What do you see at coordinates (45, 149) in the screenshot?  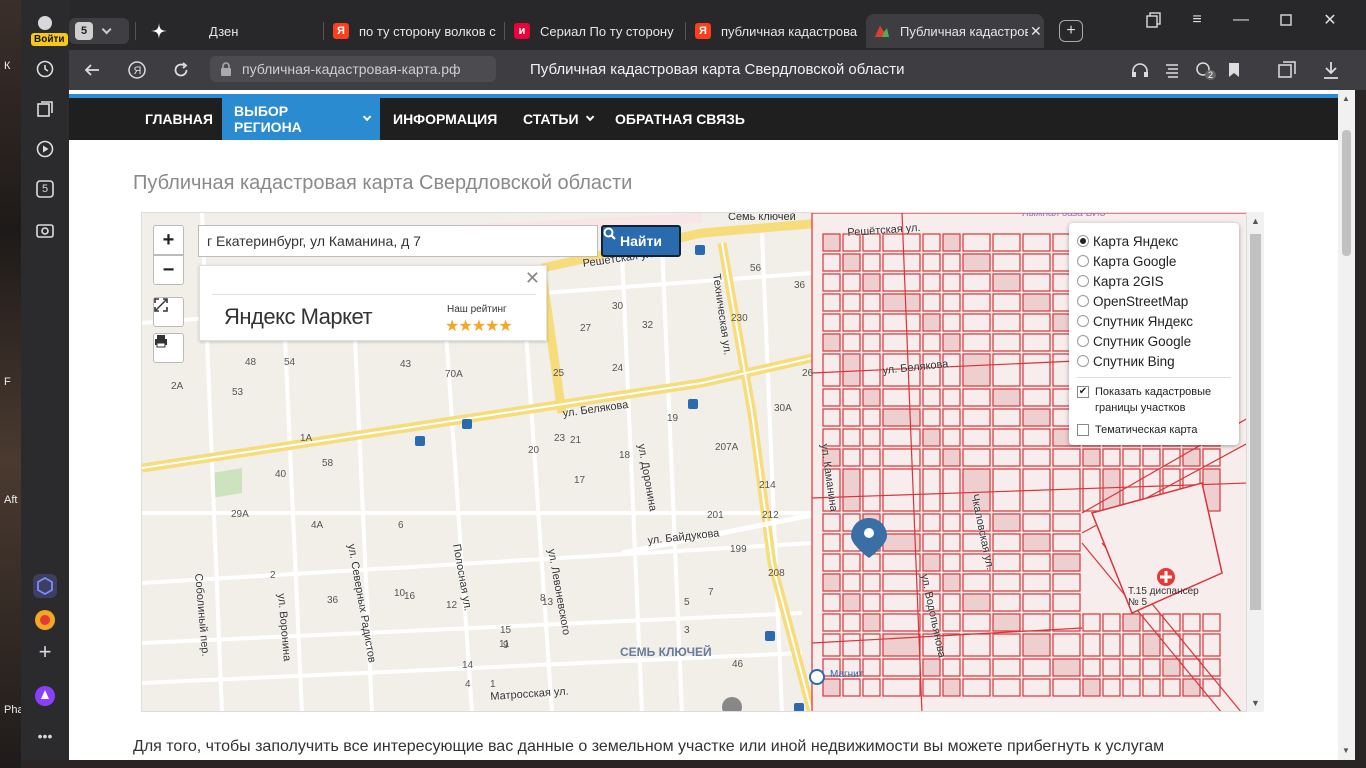 I see `video-icon` at bounding box center [45, 149].